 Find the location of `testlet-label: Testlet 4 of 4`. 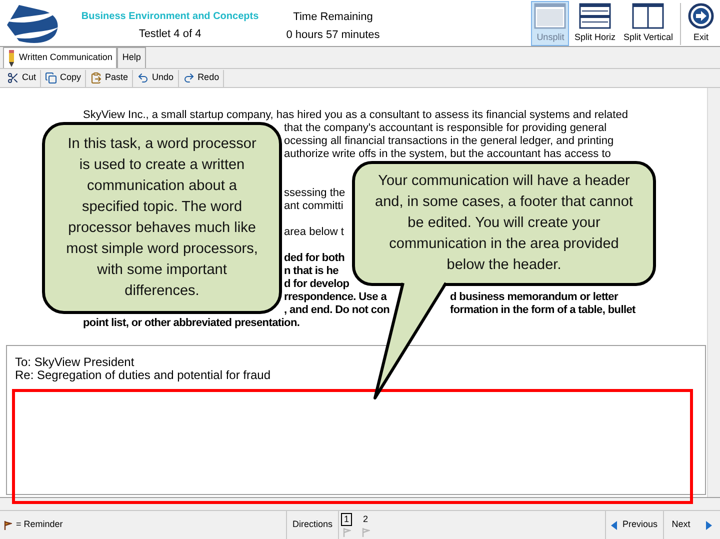

testlet-label: Testlet 4 of 4 is located at coordinates (170, 34).